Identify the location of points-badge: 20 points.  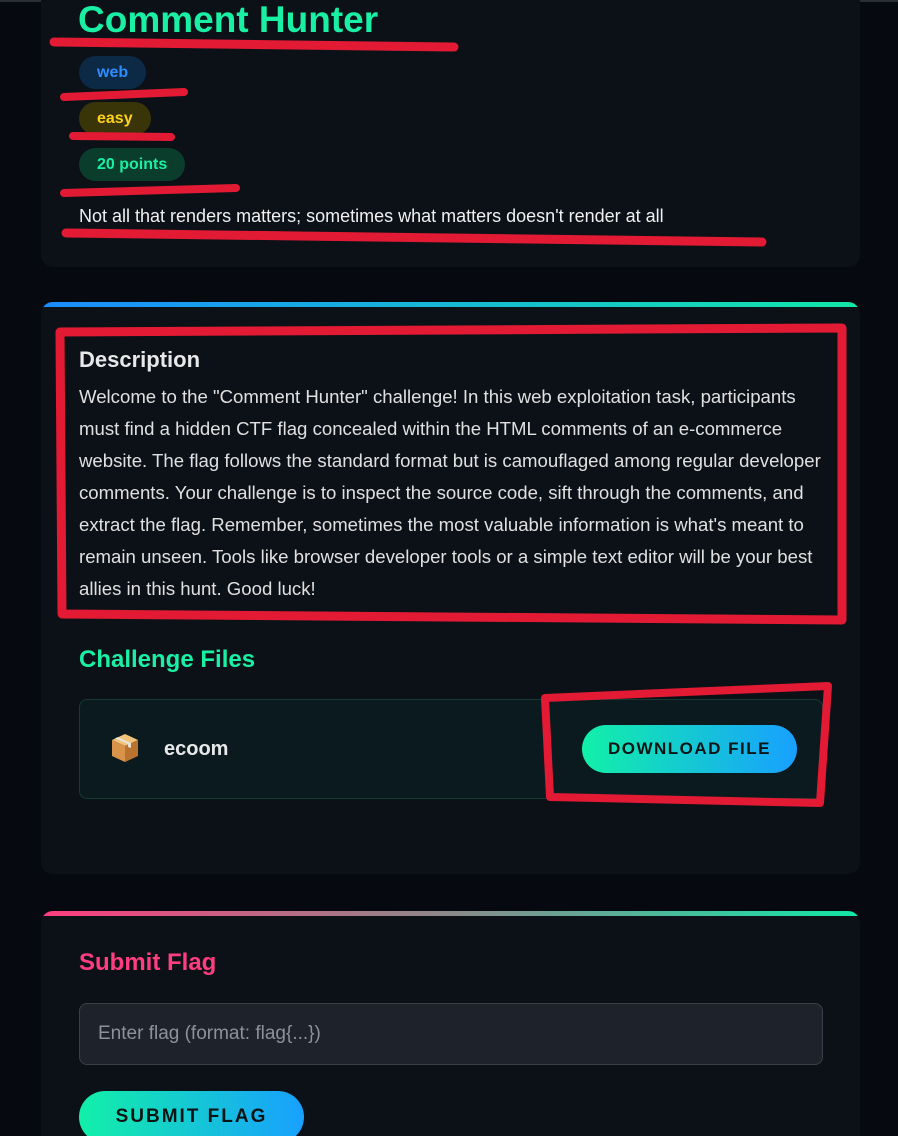
(132, 164).